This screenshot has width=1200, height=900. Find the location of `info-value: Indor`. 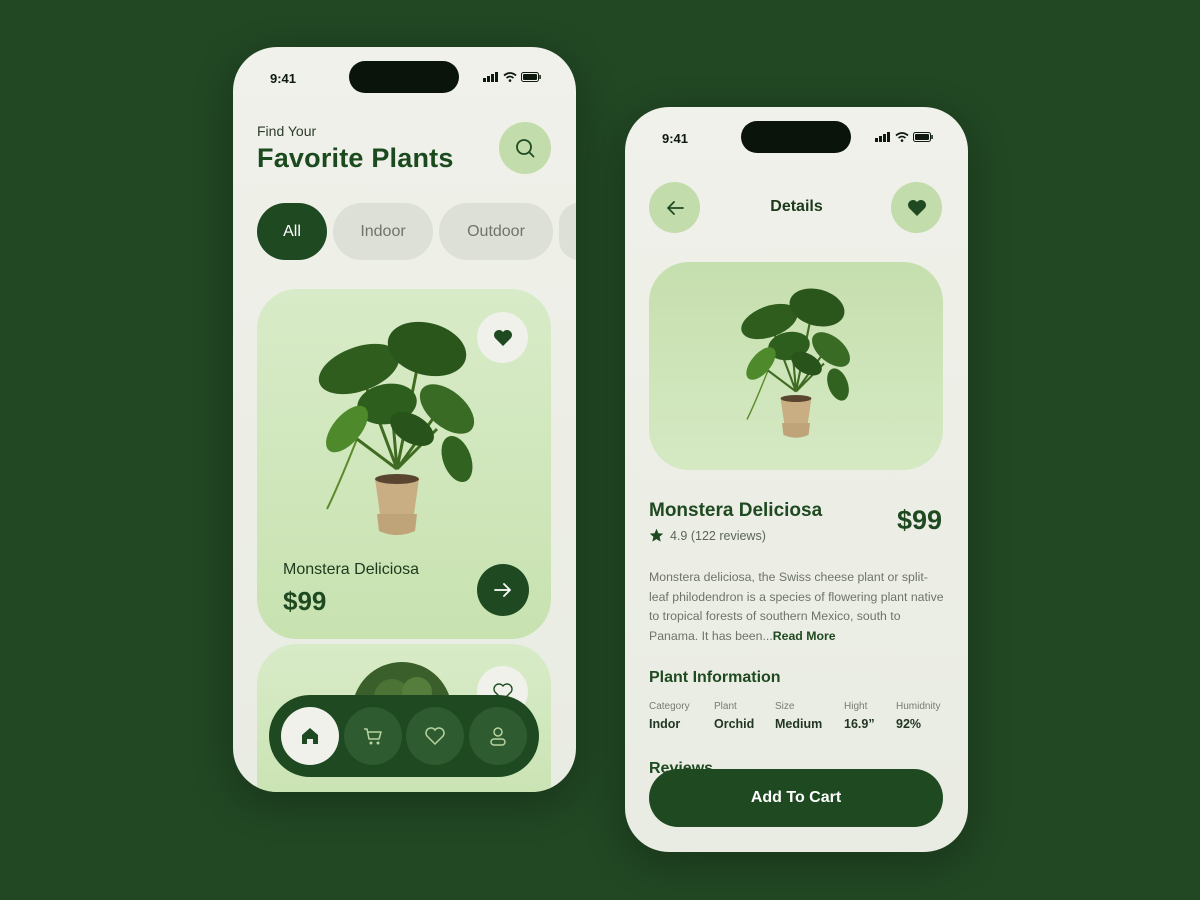

info-value: Indor is located at coordinates (665, 724).